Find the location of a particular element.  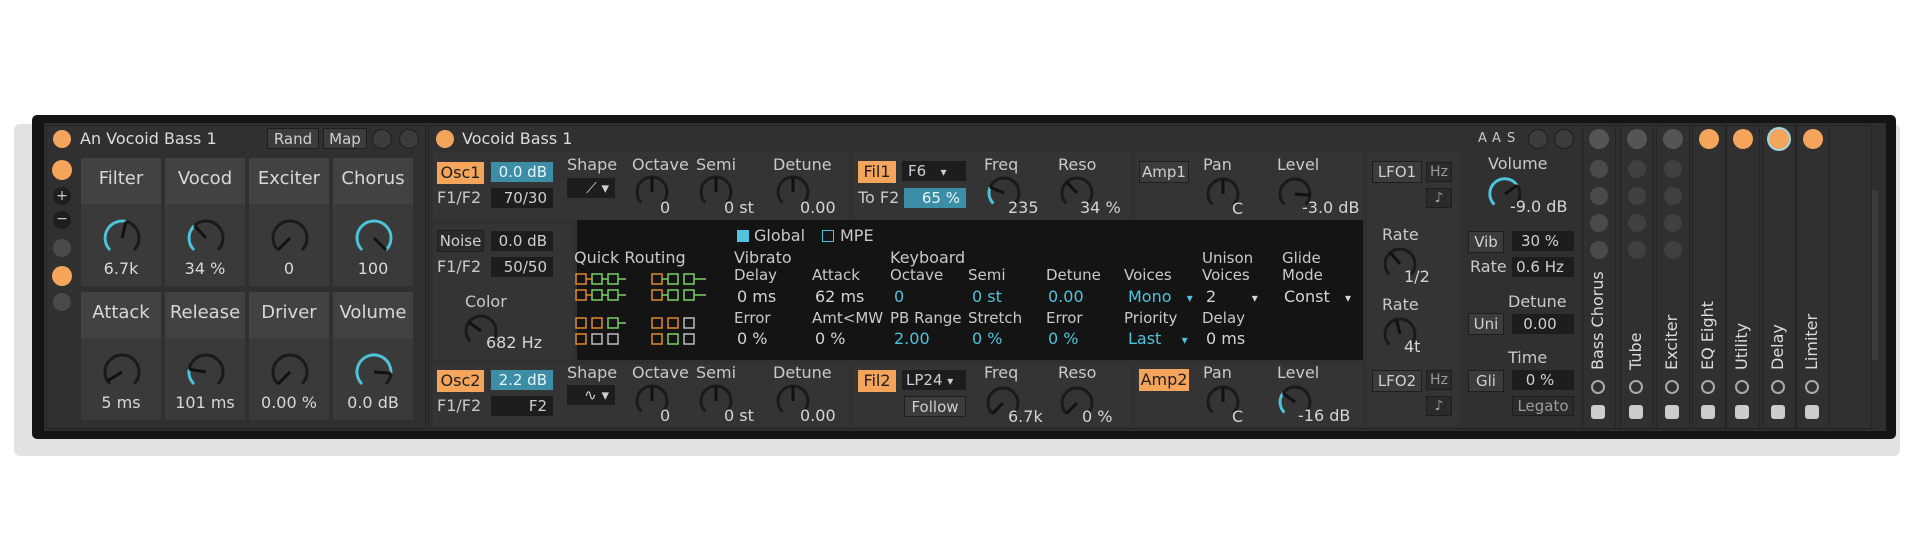

keyboard-octave-value: 0 is located at coordinates (899, 297).